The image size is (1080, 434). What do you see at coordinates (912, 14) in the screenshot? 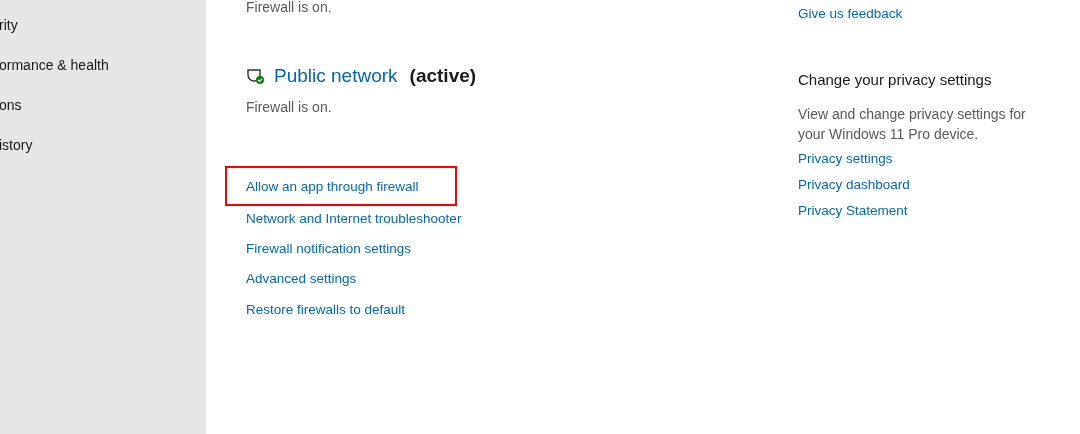
I see `feedback-link: Give us feedback` at bounding box center [912, 14].